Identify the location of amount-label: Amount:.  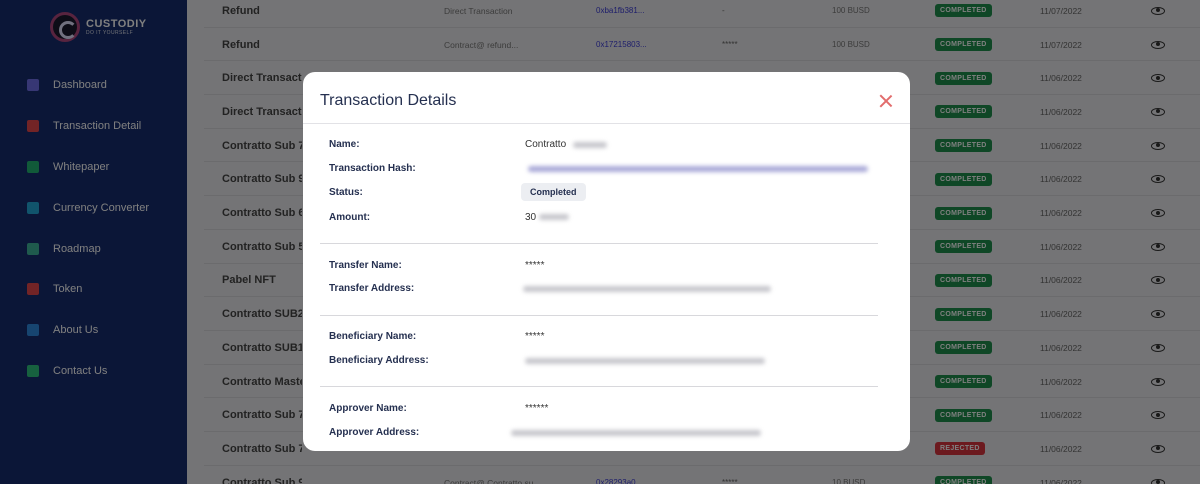
(350, 217).